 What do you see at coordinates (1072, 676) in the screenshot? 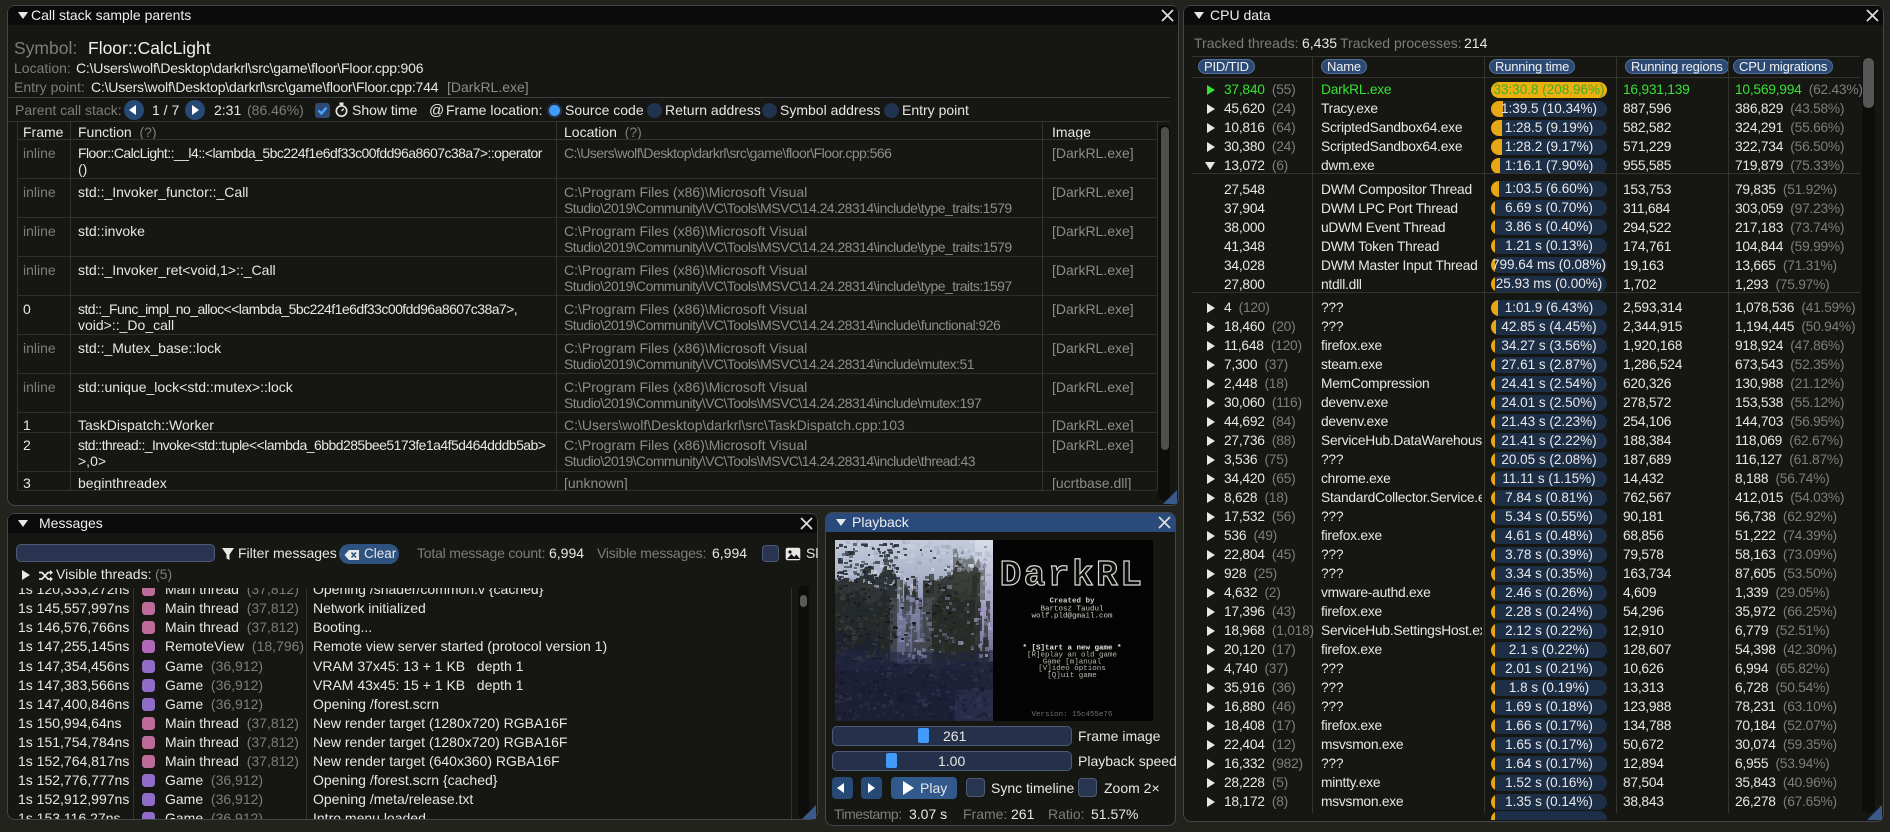
I see `svg-text: [Q]uit game` at bounding box center [1072, 676].